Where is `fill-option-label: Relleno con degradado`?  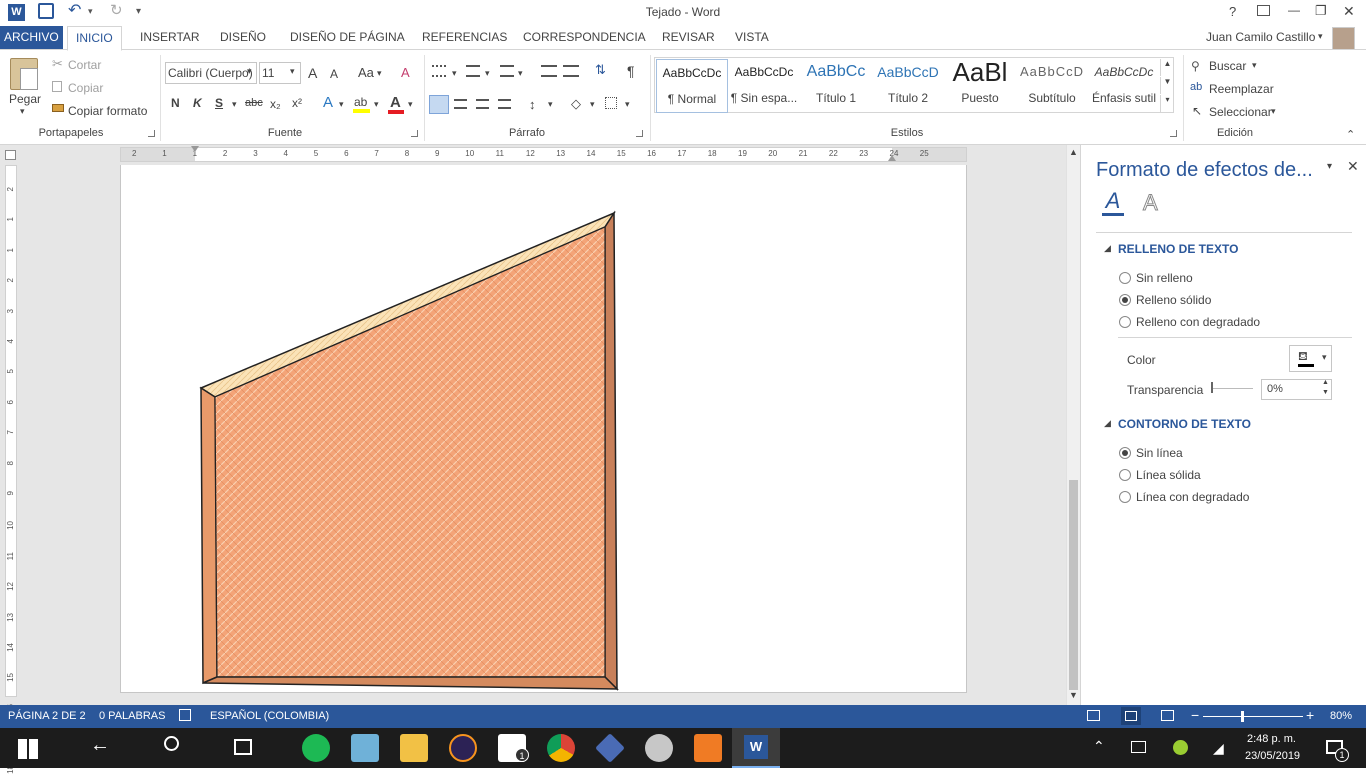 fill-option-label: Relleno con degradado is located at coordinates (1198, 322).